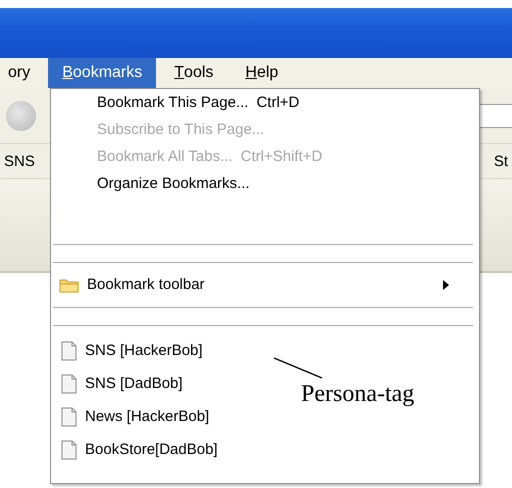 This screenshot has height=488, width=512. I want to click on bookmark-menu-item: BookStore[DadBob], so click(138, 449).